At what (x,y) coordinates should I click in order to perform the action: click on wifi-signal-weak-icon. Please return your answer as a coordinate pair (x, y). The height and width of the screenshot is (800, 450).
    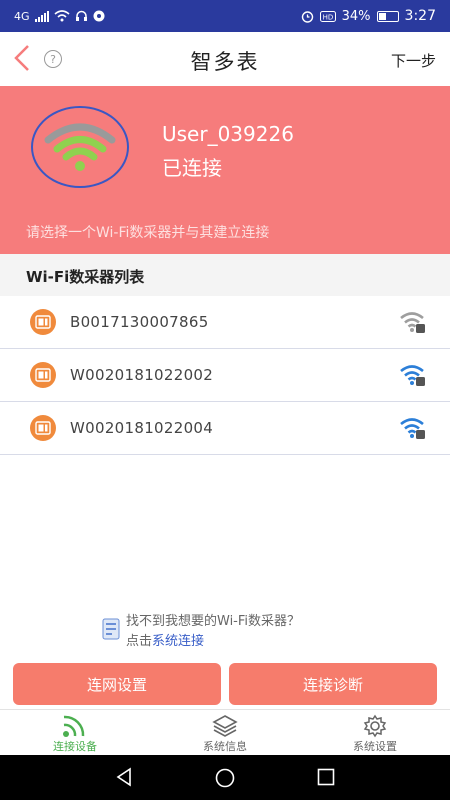
    Looking at the image, I should click on (412, 322).